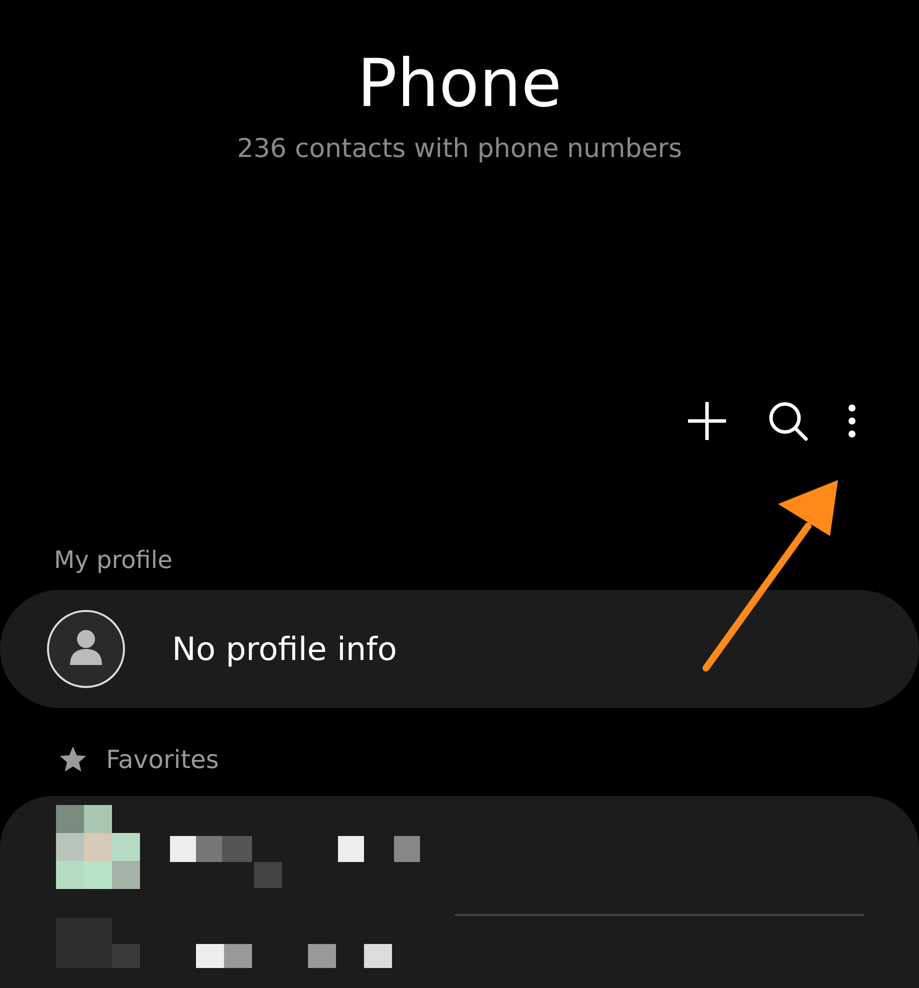  Describe the element at coordinates (459, 649) in the screenshot. I see `profile-card: No profile info` at that location.